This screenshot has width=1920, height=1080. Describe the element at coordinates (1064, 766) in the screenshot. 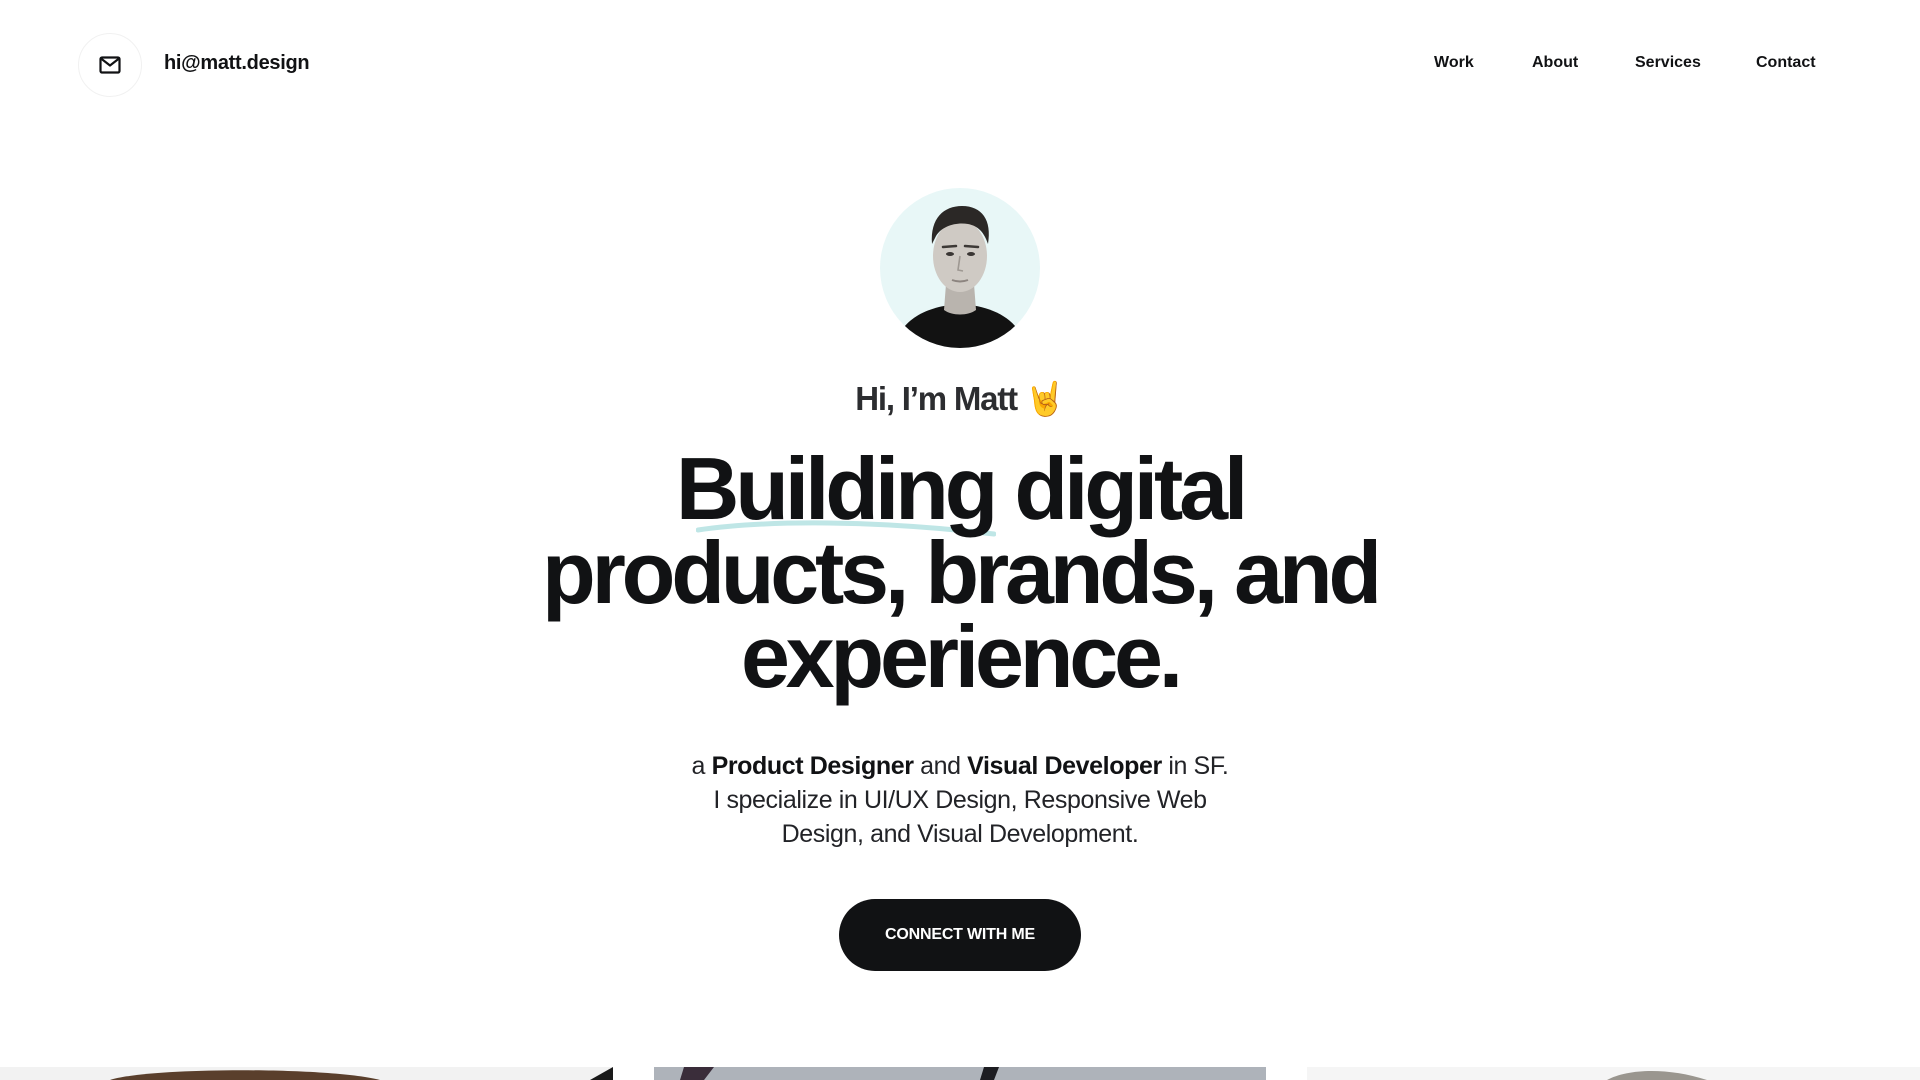

I see `role-visual-developer: Visual Developer` at that location.